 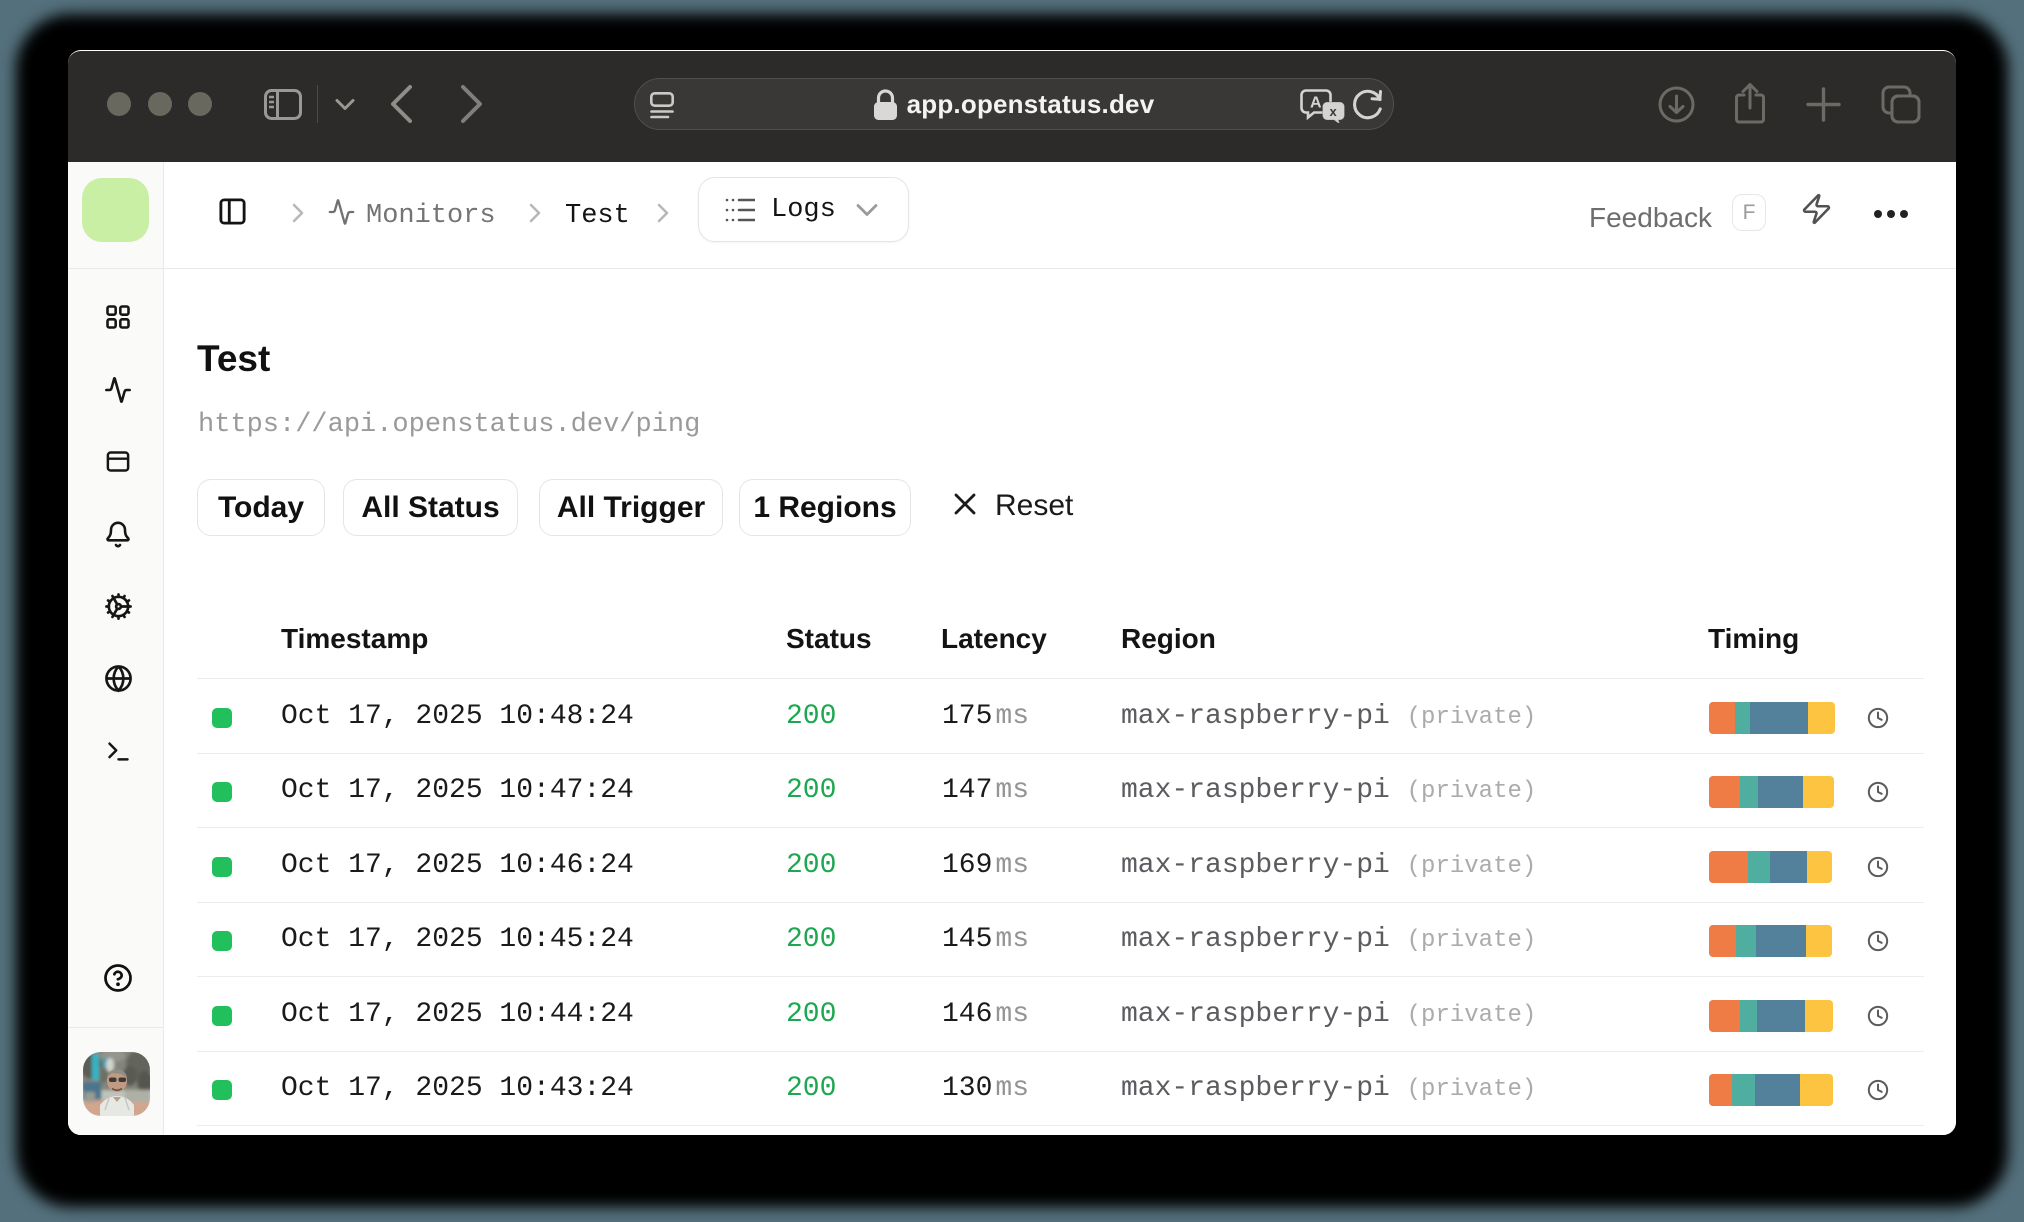 What do you see at coordinates (1334, 111) in the screenshot?
I see `svg-text: x` at bounding box center [1334, 111].